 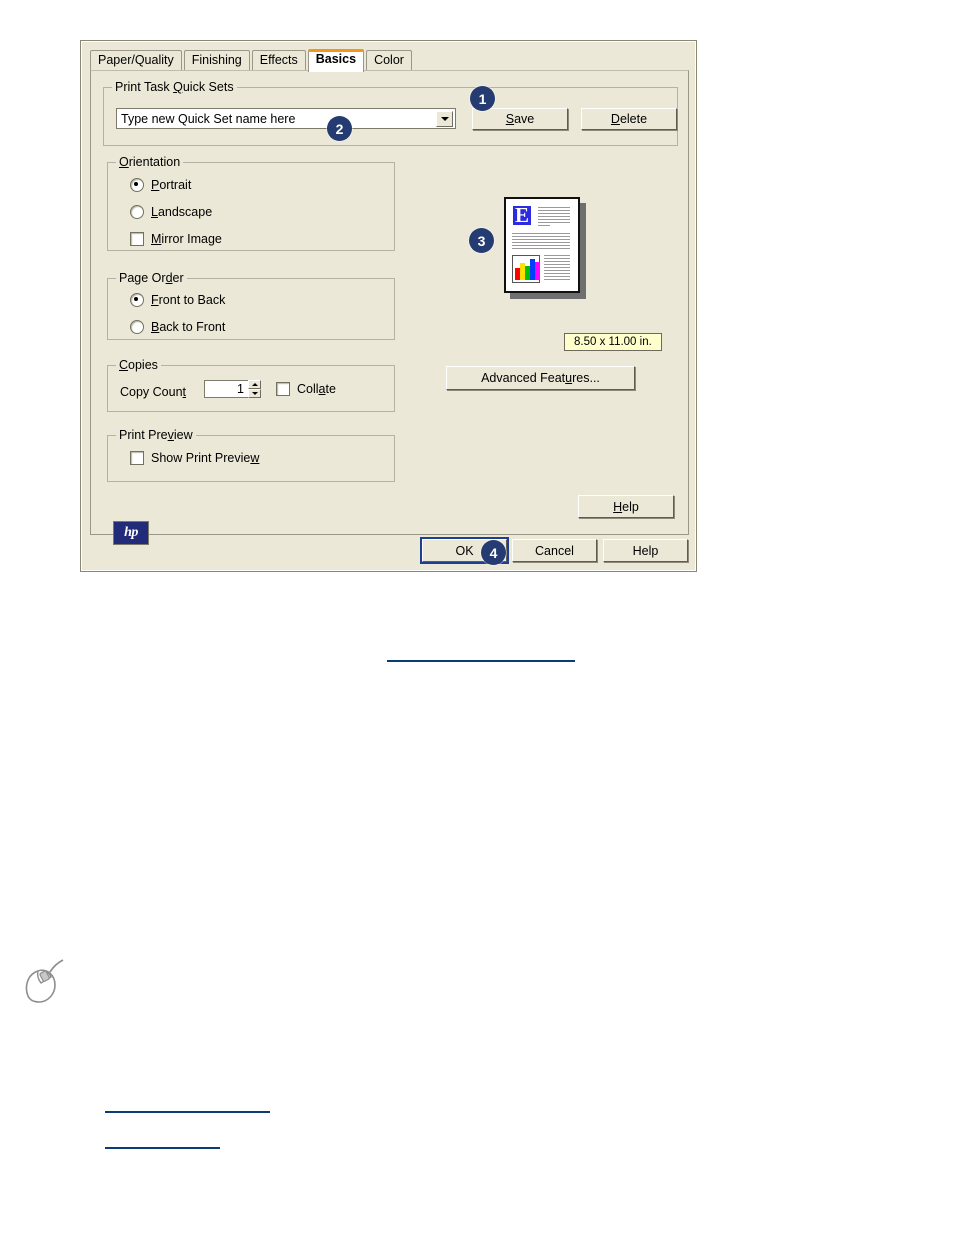 I want to click on tab-basics: Basics, so click(x=336, y=60).